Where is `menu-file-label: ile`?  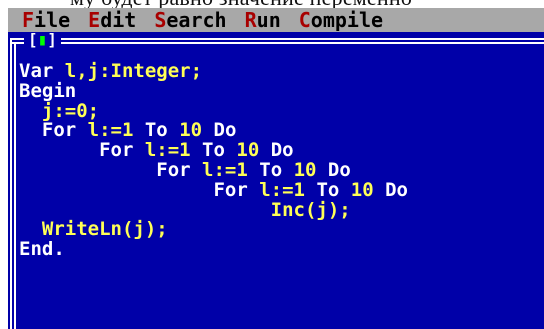 menu-file-label: ile is located at coordinates (52, 20).